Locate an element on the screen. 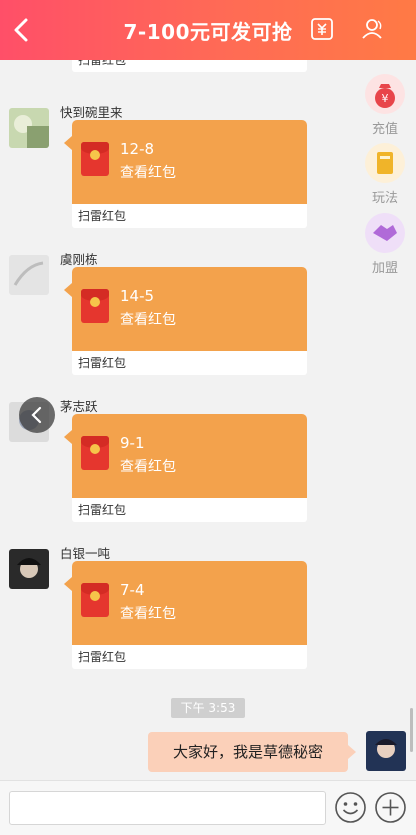 The image size is (416, 835). side-item-label: 加盟 is located at coordinates (384, 268).